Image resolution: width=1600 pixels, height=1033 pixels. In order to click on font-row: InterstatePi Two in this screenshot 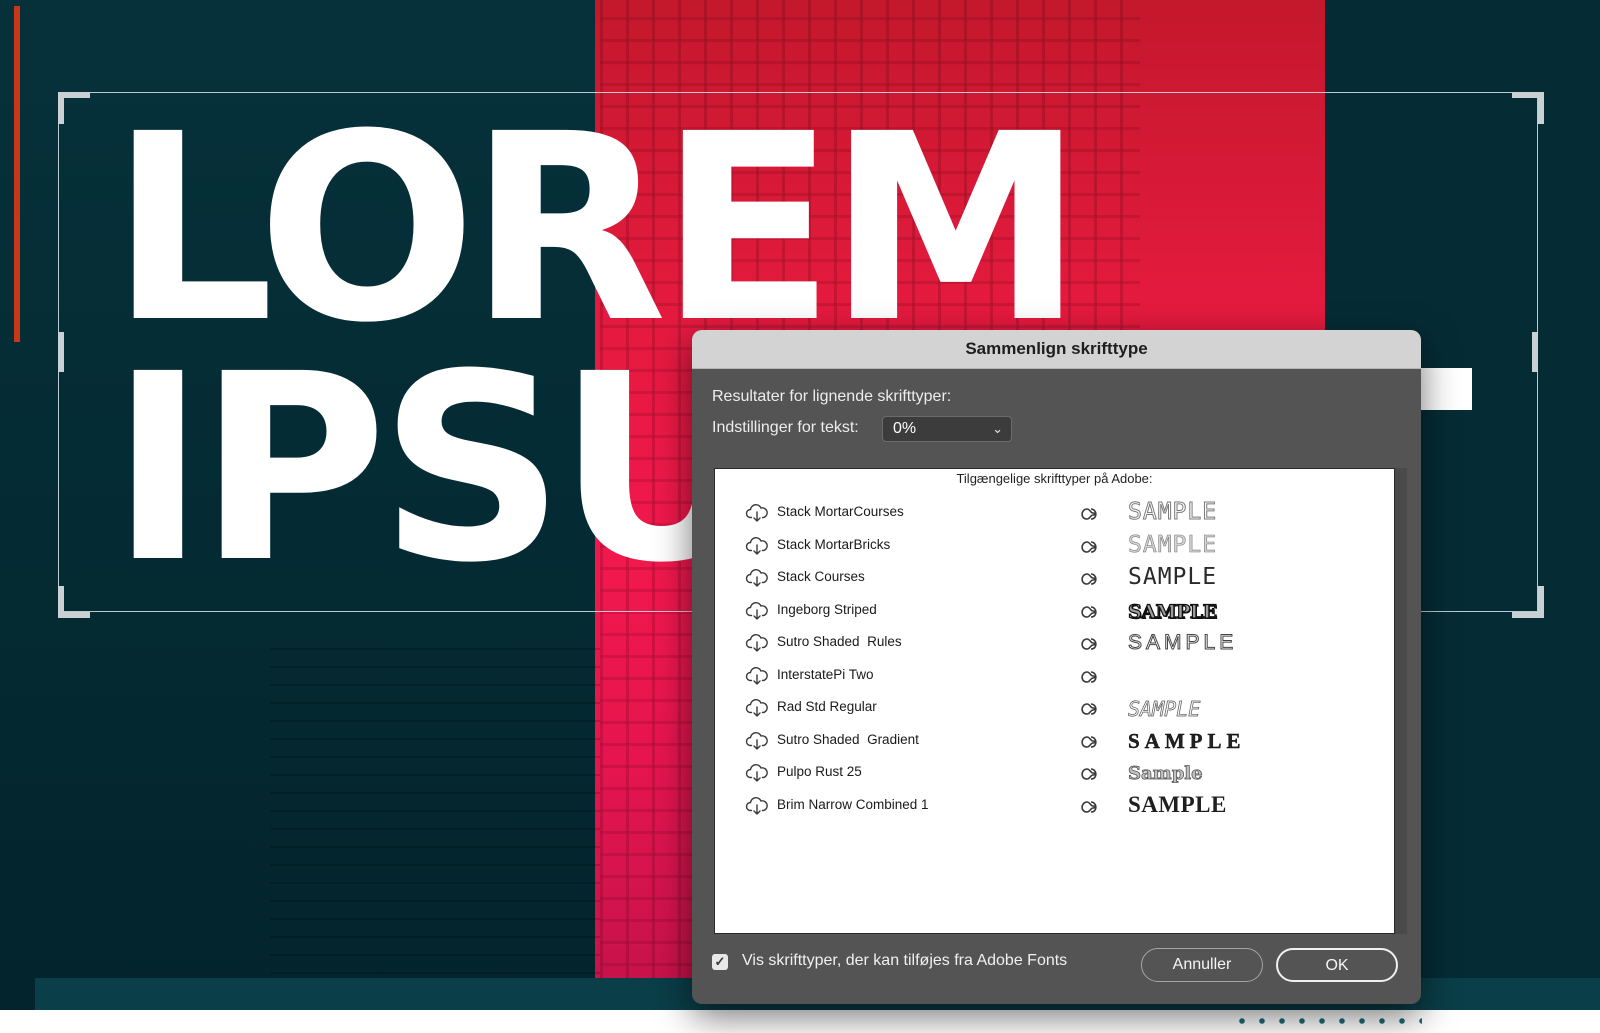, I will do `click(1045, 677)`.